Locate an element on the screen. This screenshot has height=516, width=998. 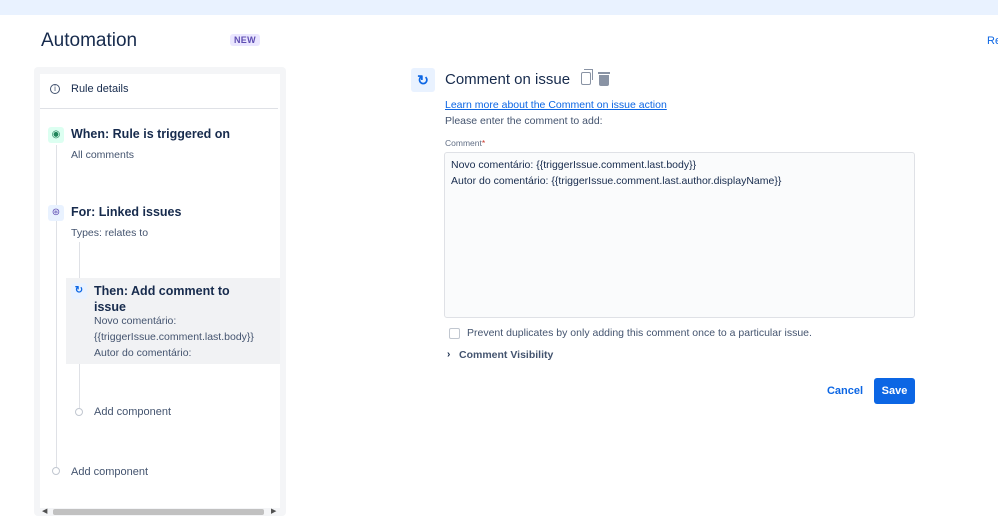
action-step-title: Then: Add comment to issue is located at coordinates (162, 299).